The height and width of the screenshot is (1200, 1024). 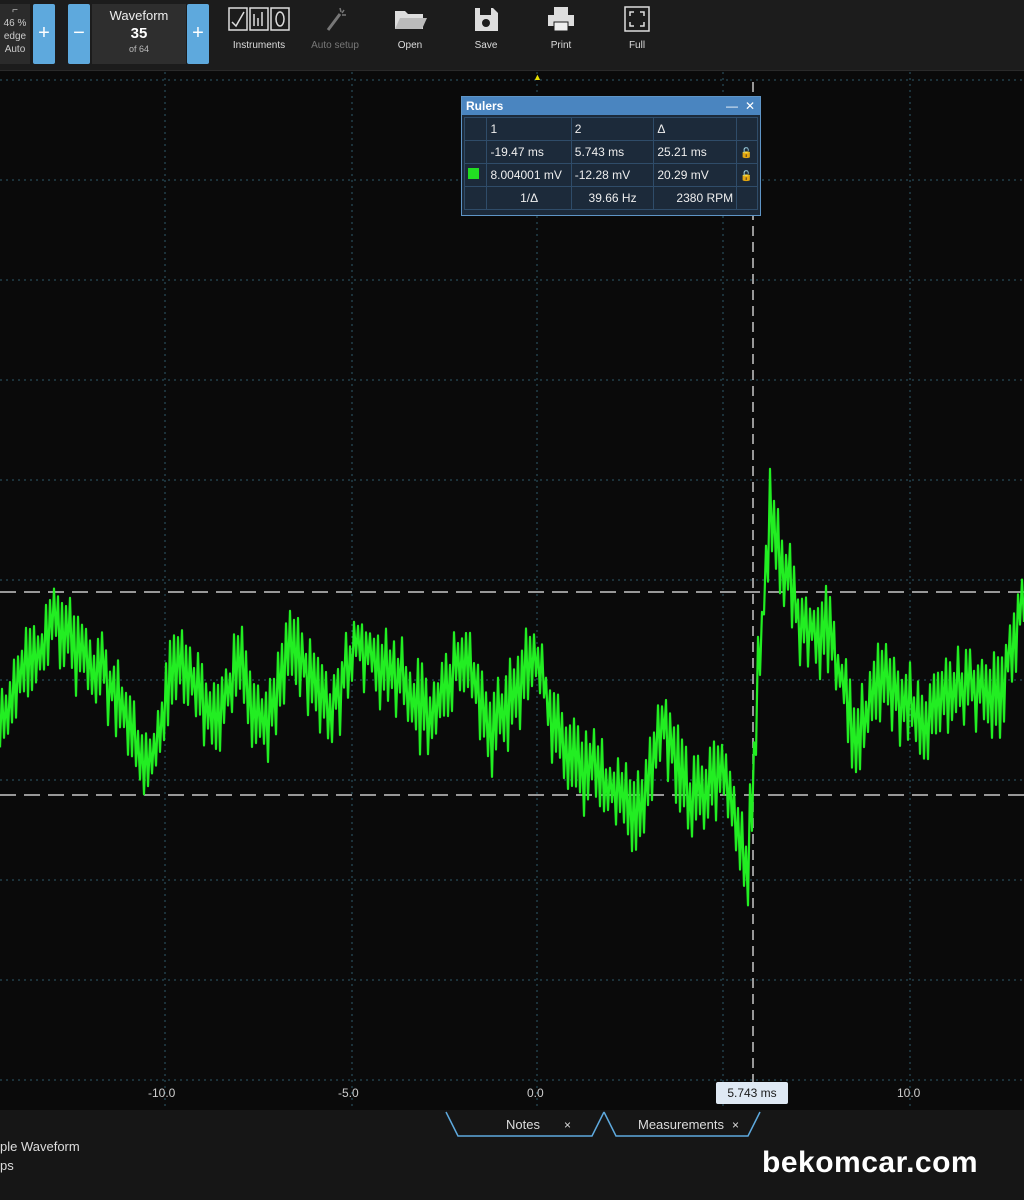 I want to click on rulers-title: Rulers, so click(x=485, y=106).